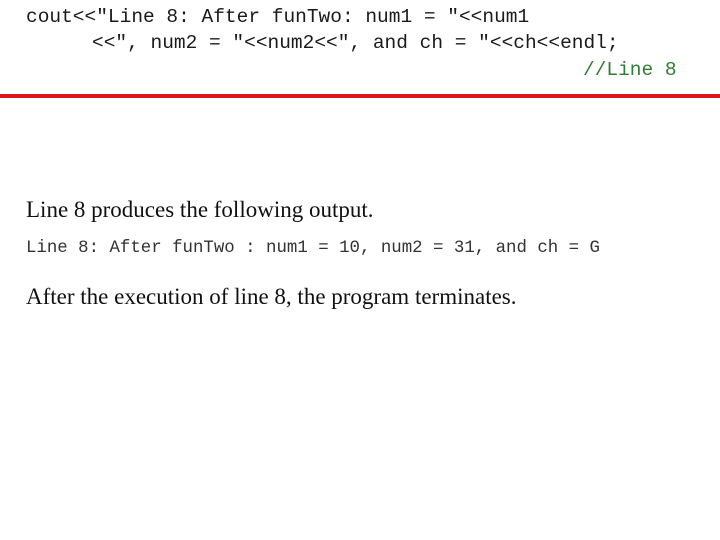 The image size is (720, 540). What do you see at coordinates (360, 96) in the screenshot?
I see `red-divider` at bounding box center [360, 96].